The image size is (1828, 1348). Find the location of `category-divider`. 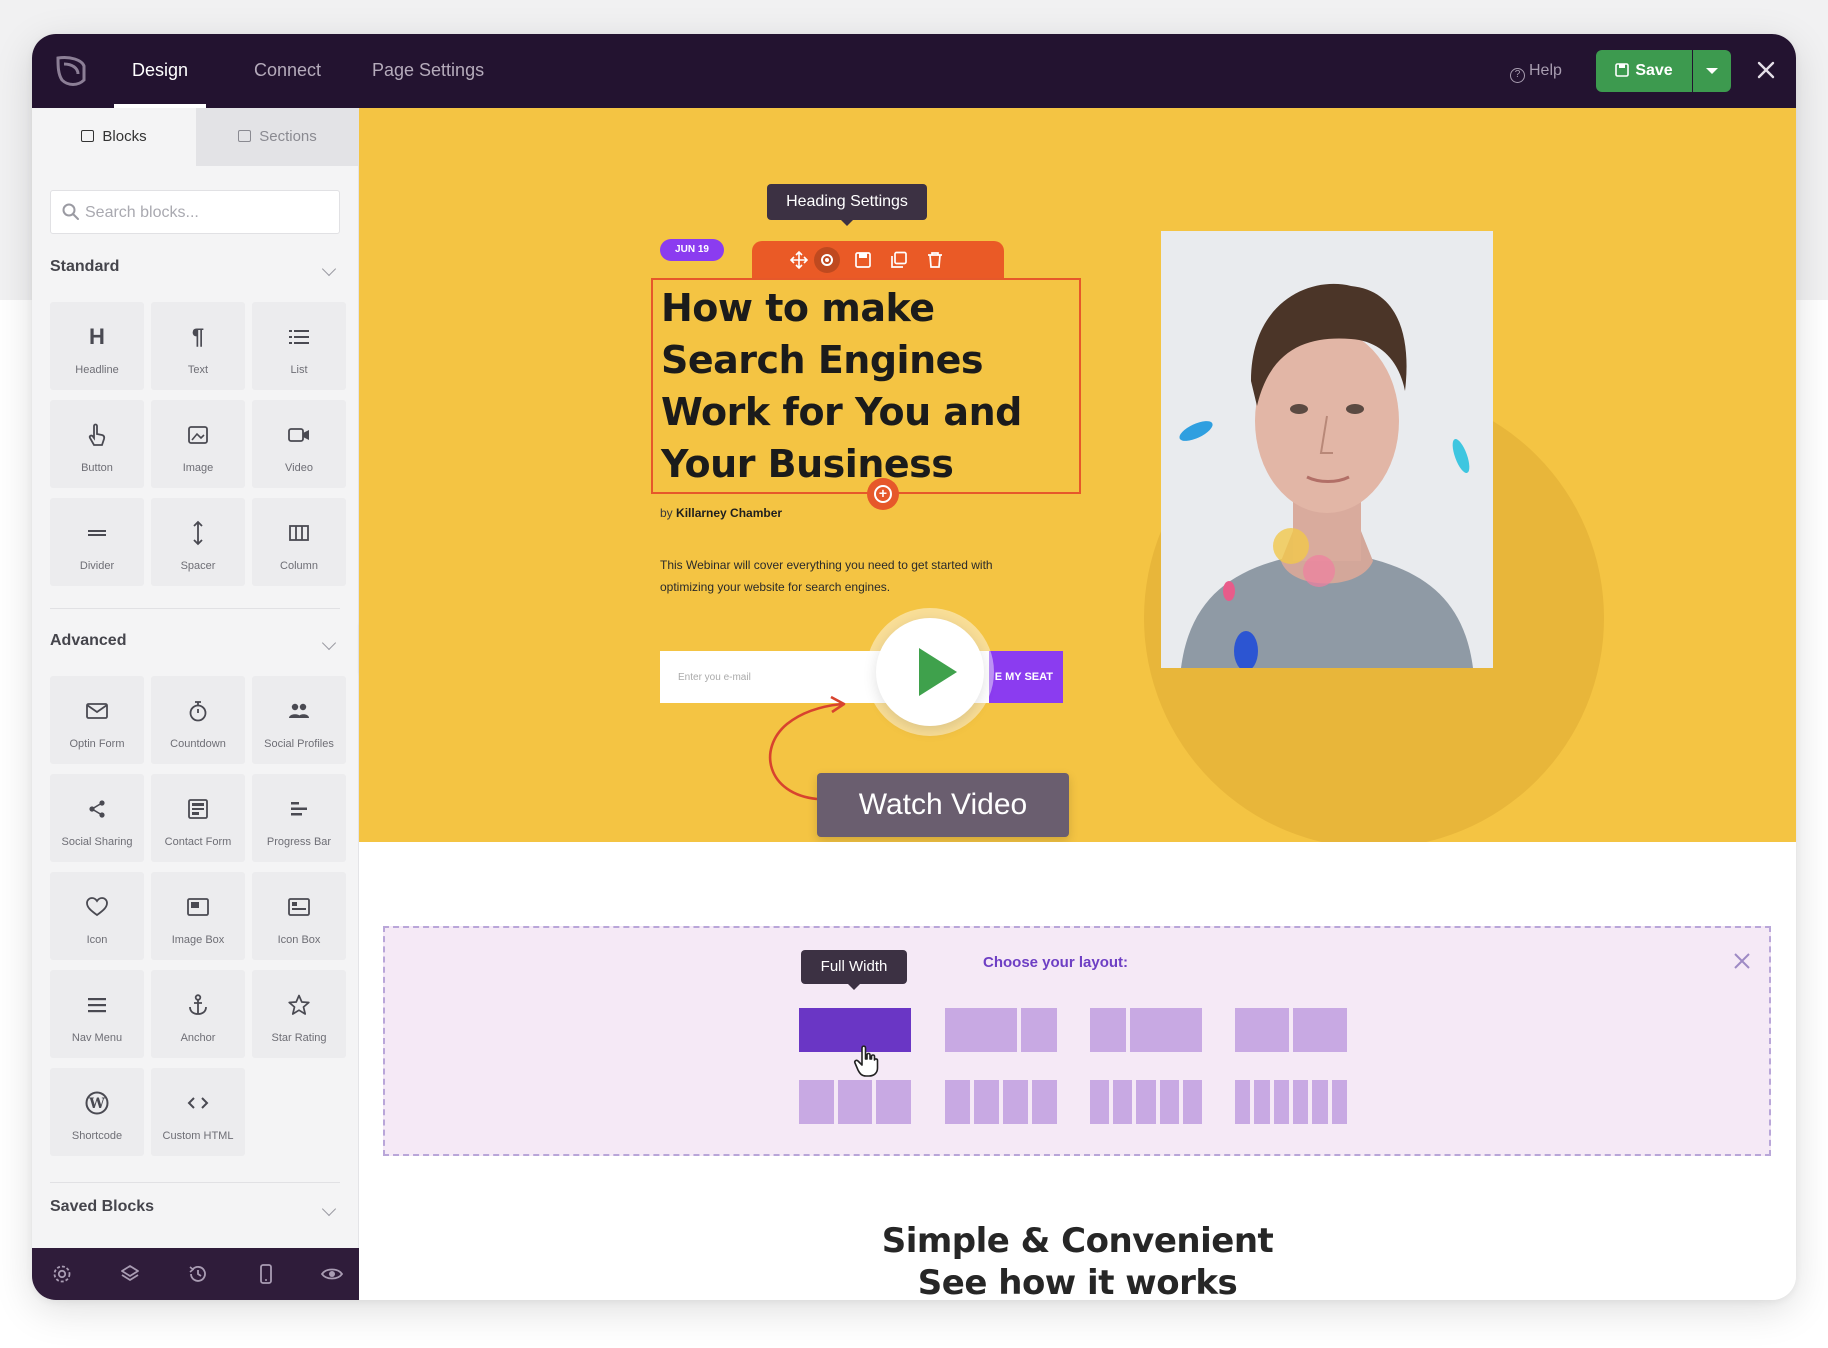

category-divider is located at coordinates (195, 608).